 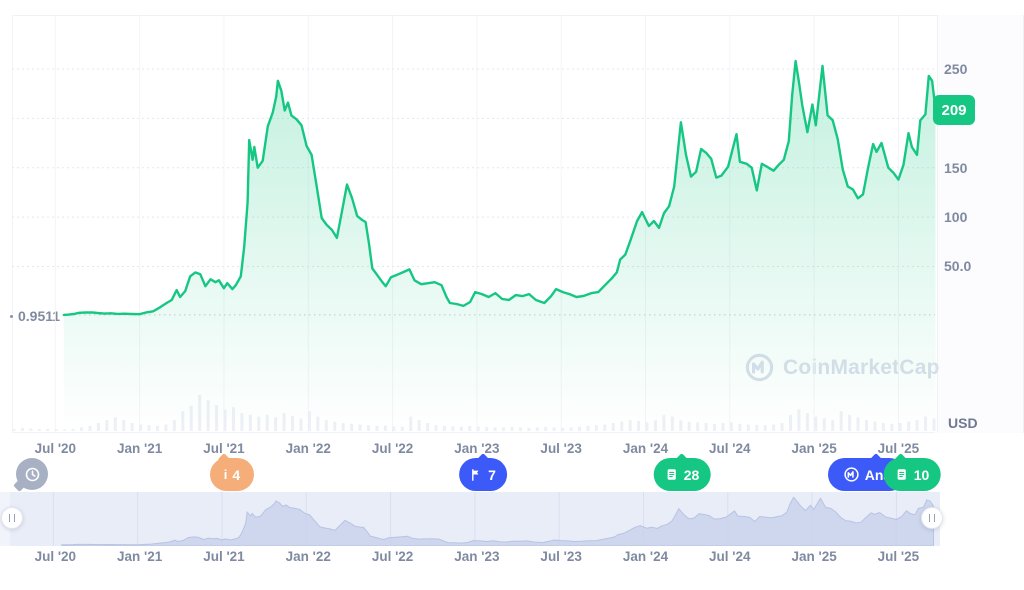 What do you see at coordinates (497, 521) in the screenshot?
I see `navigator-area` at bounding box center [497, 521].